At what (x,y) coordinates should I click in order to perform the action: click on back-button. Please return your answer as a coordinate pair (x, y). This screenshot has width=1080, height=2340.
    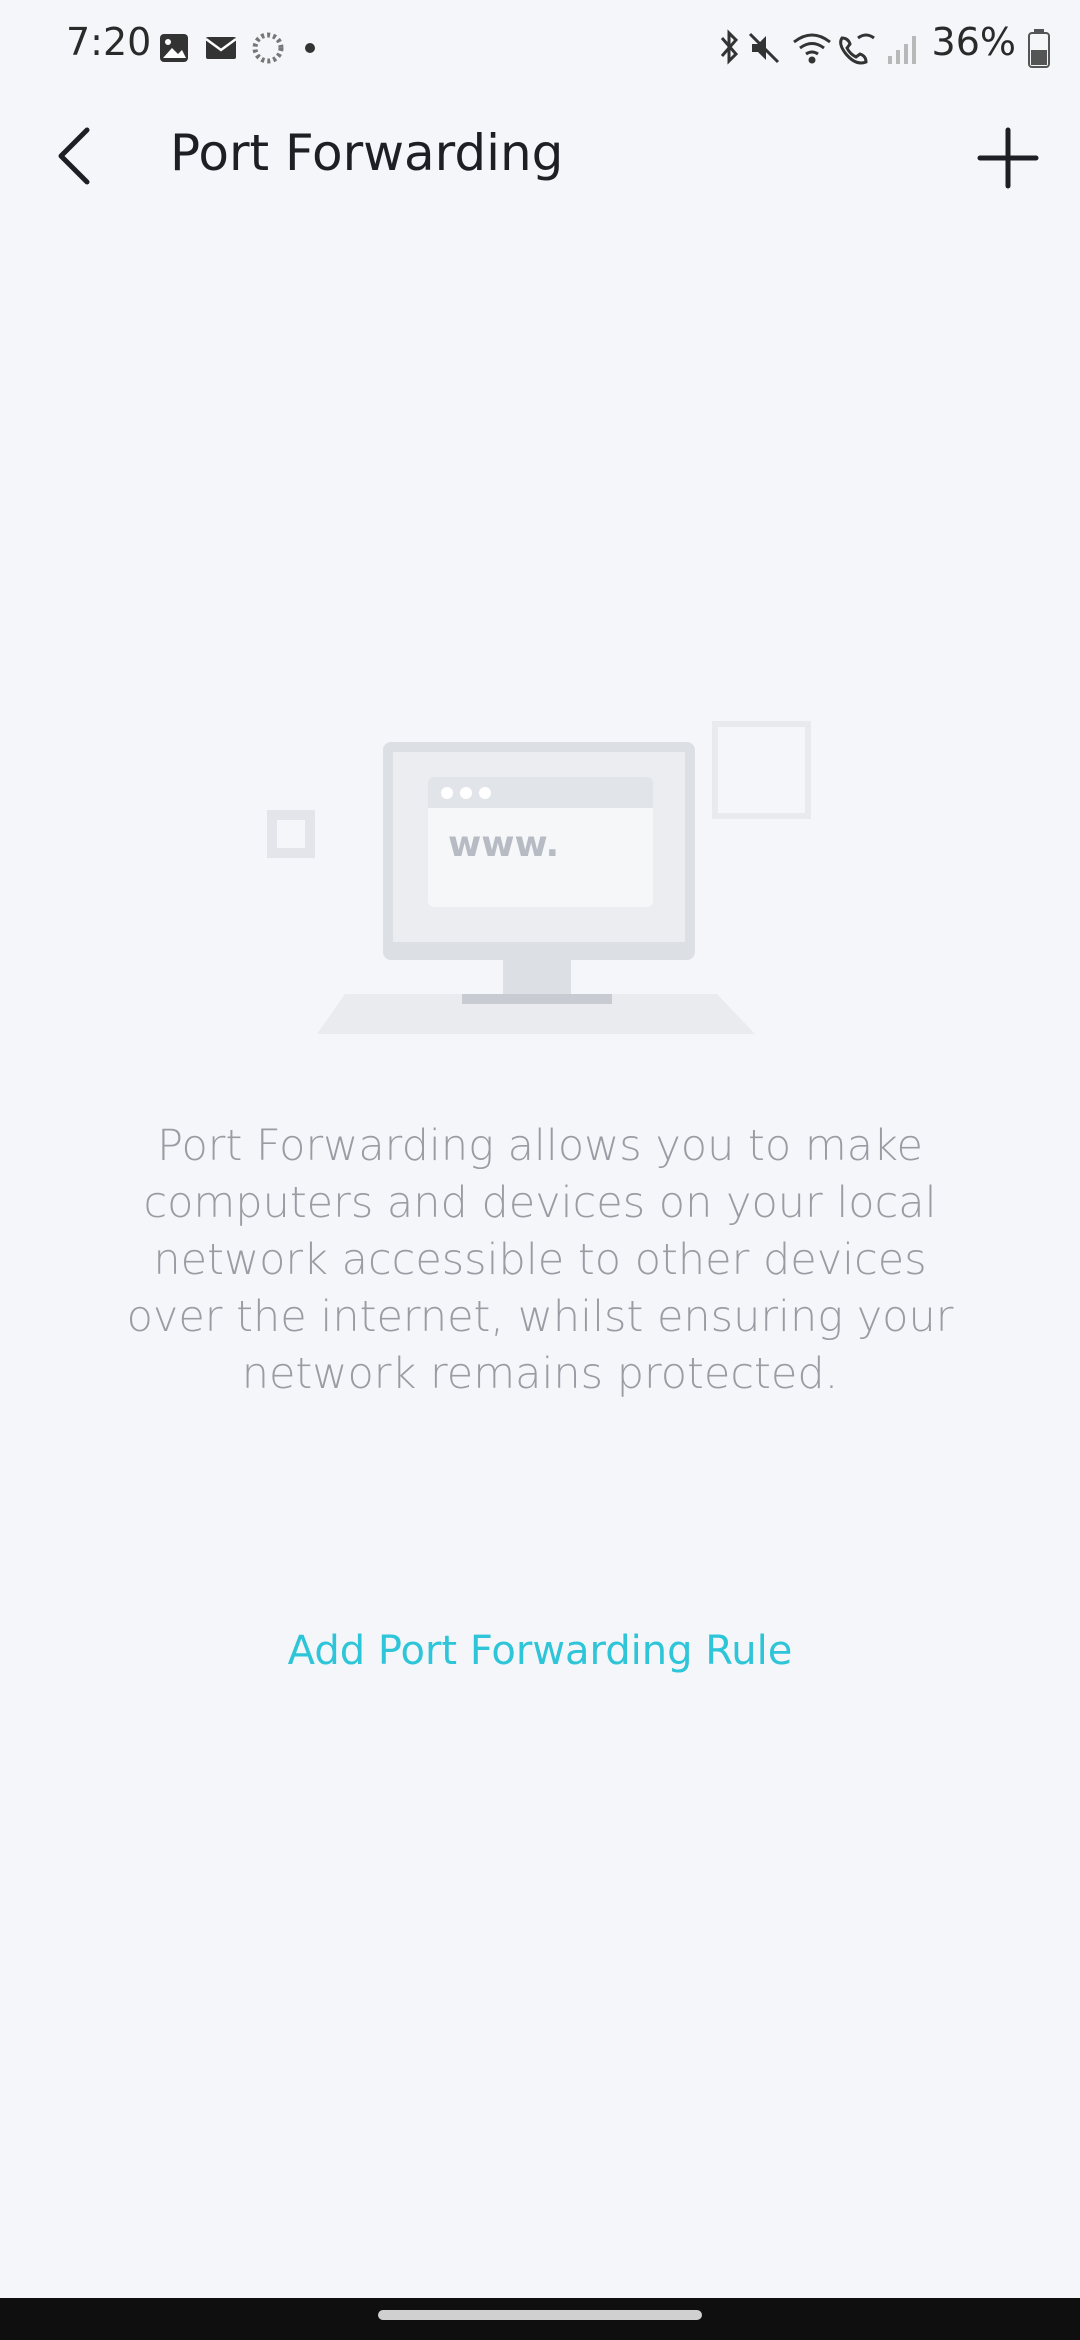
    Looking at the image, I should click on (75, 156).